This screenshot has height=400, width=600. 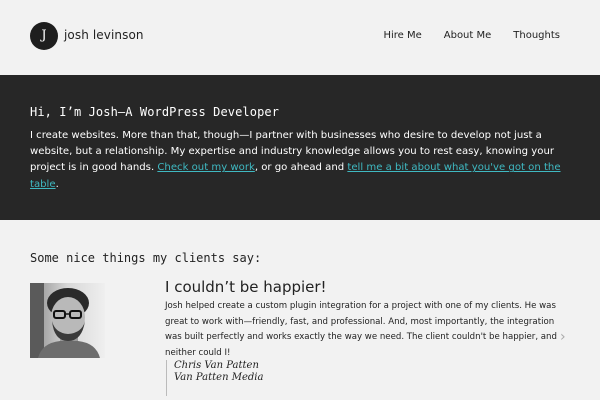 What do you see at coordinates (402, 35) in the screenshot?
I see `nav-item-hire-me: Hire Me` at bounding box center [402, 35].